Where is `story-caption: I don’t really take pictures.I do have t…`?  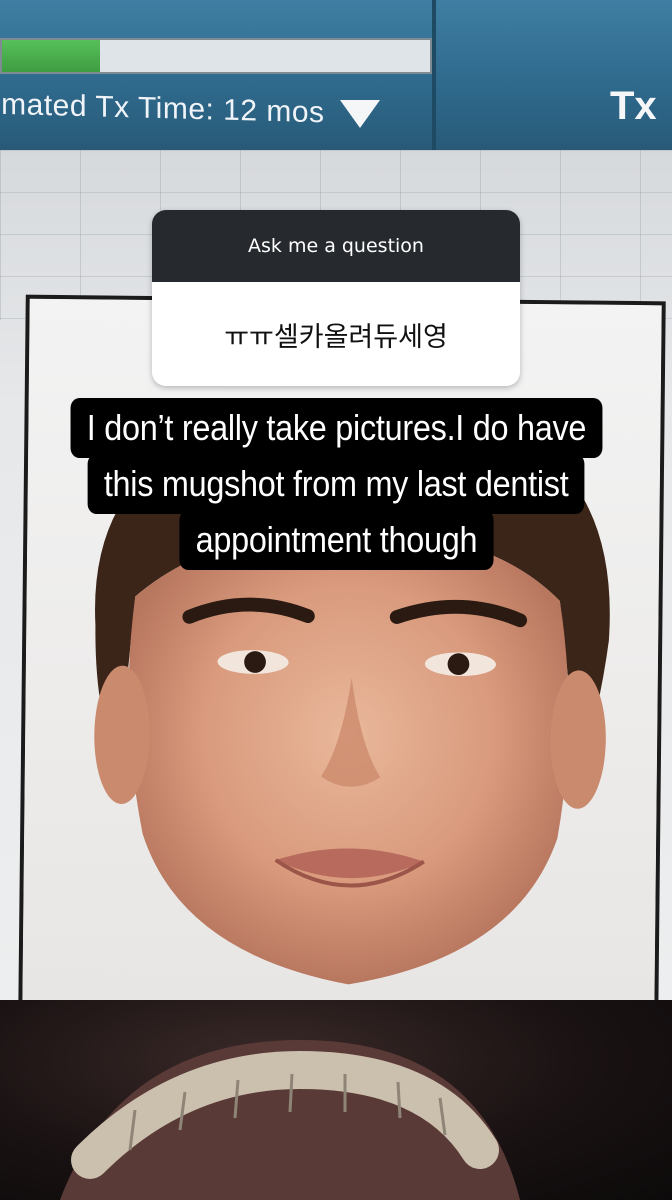
story-caption: I don’t really take pictures.I do have t… is located at coordinates (336, 484).